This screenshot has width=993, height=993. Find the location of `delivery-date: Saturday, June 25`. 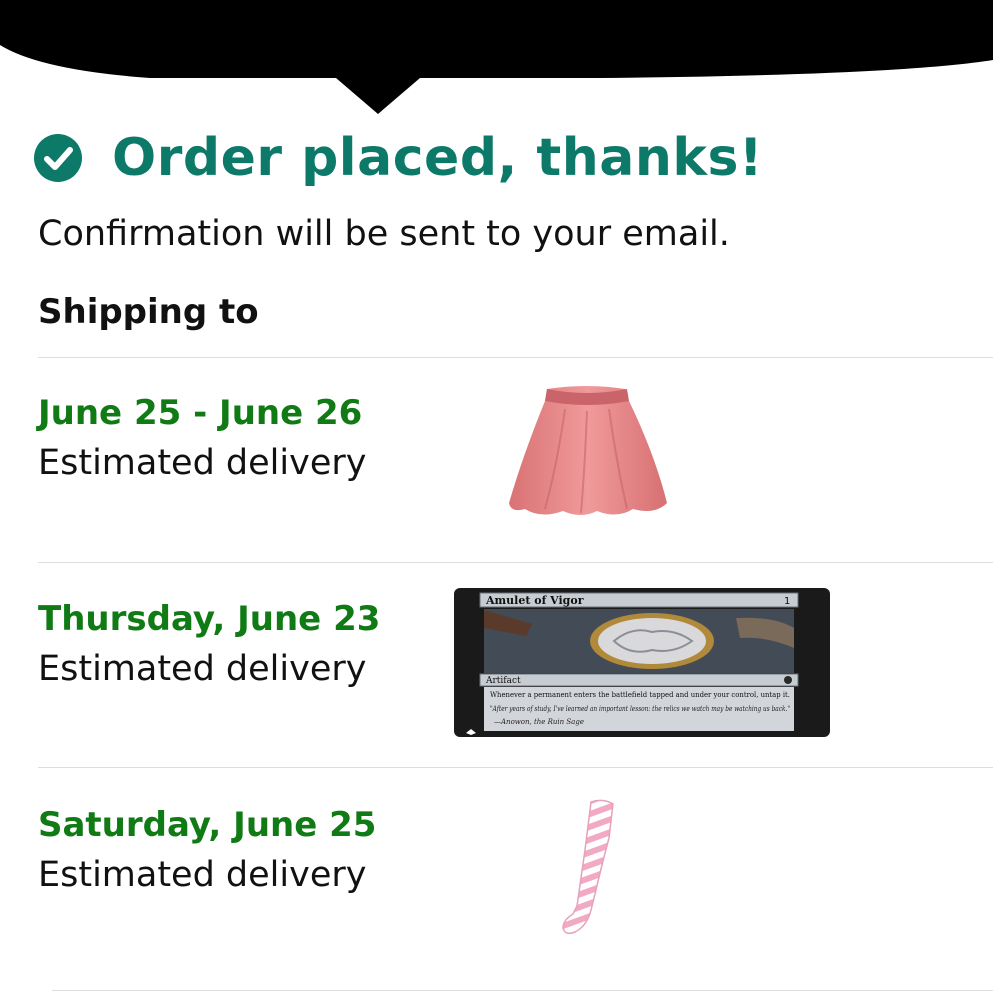

delivery-date: Saturday, June 25 is located at coordinates (207, 825).